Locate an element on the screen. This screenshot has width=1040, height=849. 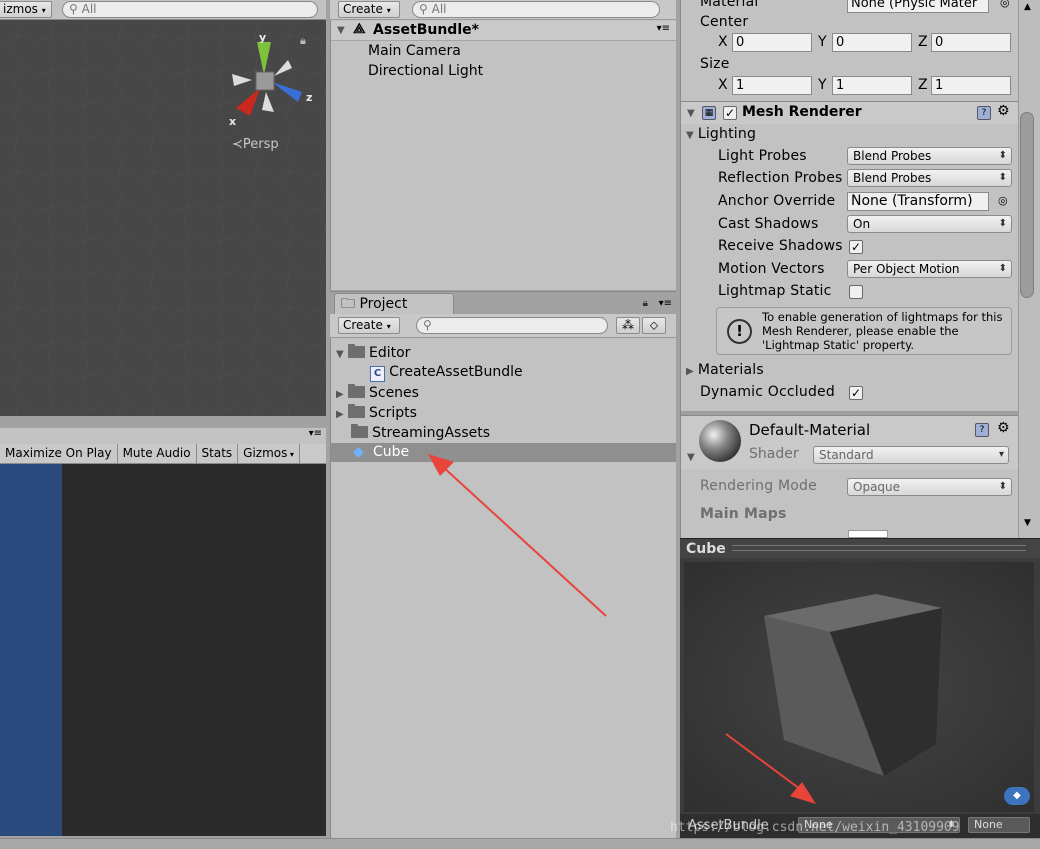
scene-menu-icon: ▾≡ is located at coordinates (663, 28).